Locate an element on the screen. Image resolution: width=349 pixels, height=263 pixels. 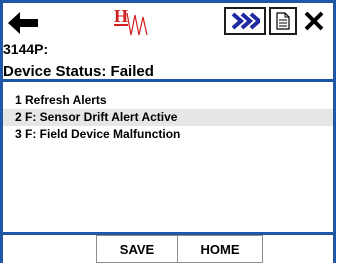
arrow-left-icon is located at coordinates (23, 23).